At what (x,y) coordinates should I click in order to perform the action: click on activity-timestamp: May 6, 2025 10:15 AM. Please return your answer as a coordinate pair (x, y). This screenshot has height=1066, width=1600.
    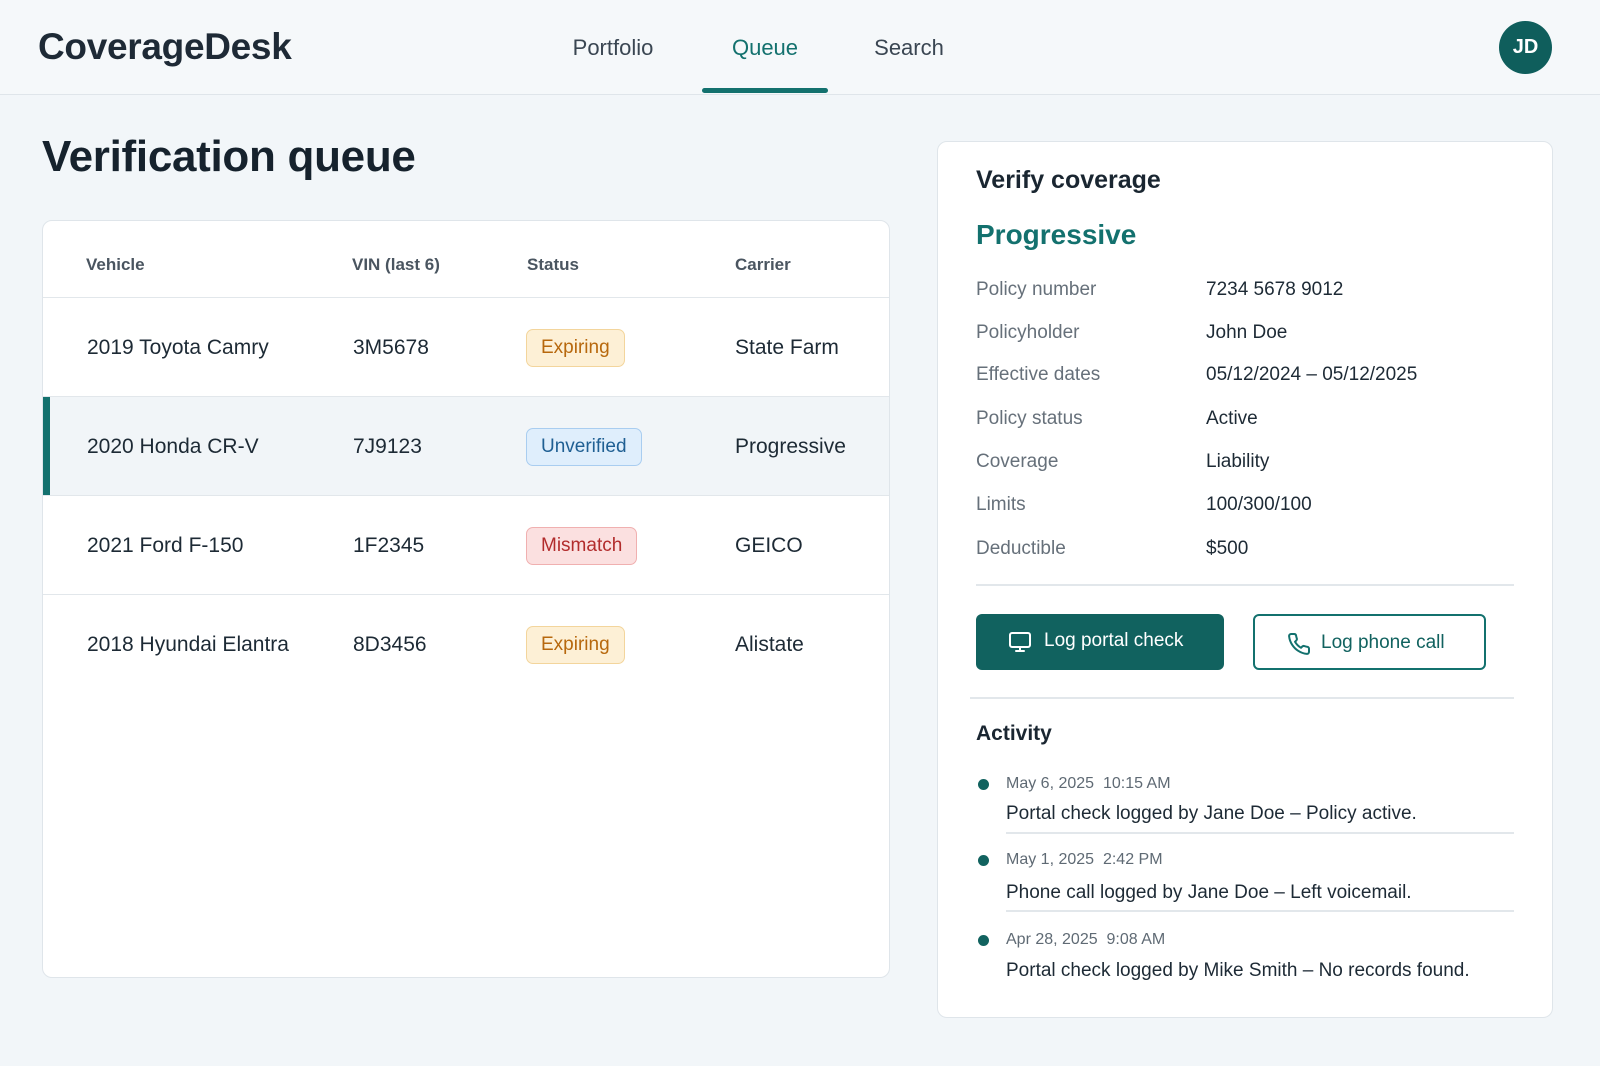
    Looking at the image, I should click on (1088, 783).